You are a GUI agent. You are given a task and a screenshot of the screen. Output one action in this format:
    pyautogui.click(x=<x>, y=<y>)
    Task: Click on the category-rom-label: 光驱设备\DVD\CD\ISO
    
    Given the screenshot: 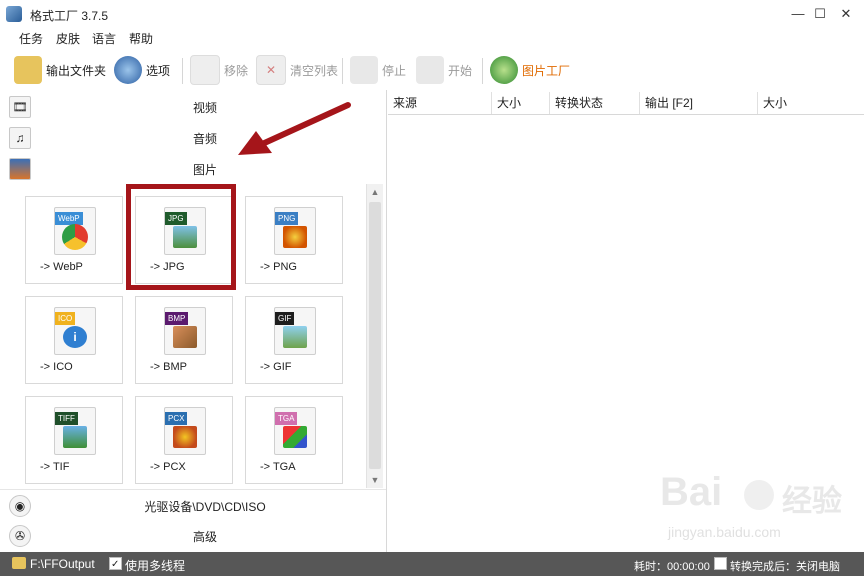 What is the action you would take?
    pyautogui.click(x=205, y=507)
    